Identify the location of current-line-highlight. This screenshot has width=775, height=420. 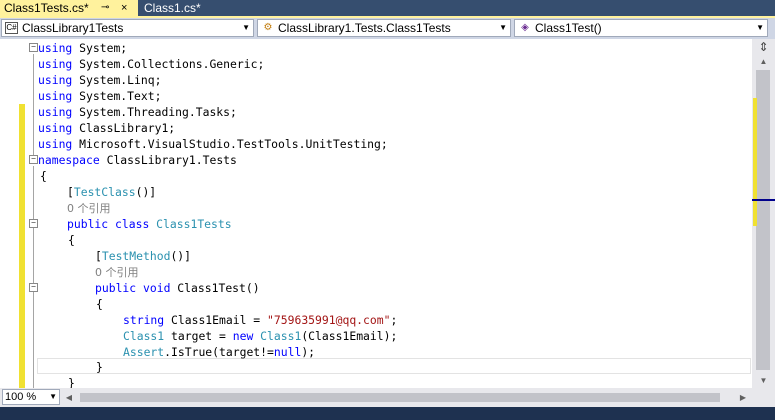
(394, 366).